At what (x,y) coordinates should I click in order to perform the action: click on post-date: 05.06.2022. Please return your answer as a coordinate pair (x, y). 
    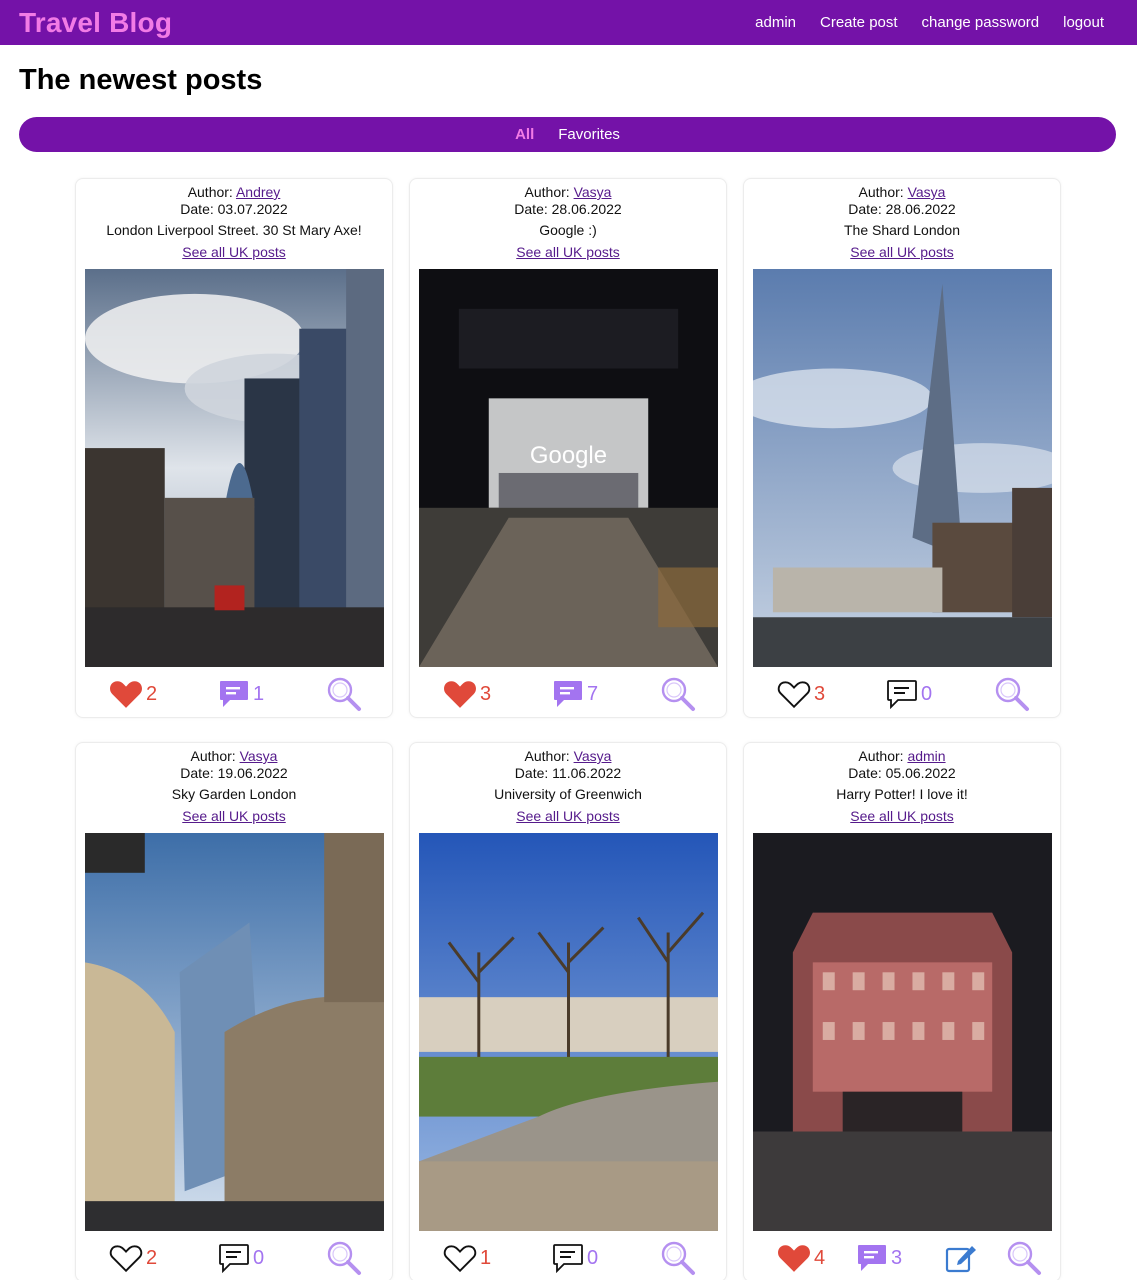
    Looking at the image, I should click on (920, 773).